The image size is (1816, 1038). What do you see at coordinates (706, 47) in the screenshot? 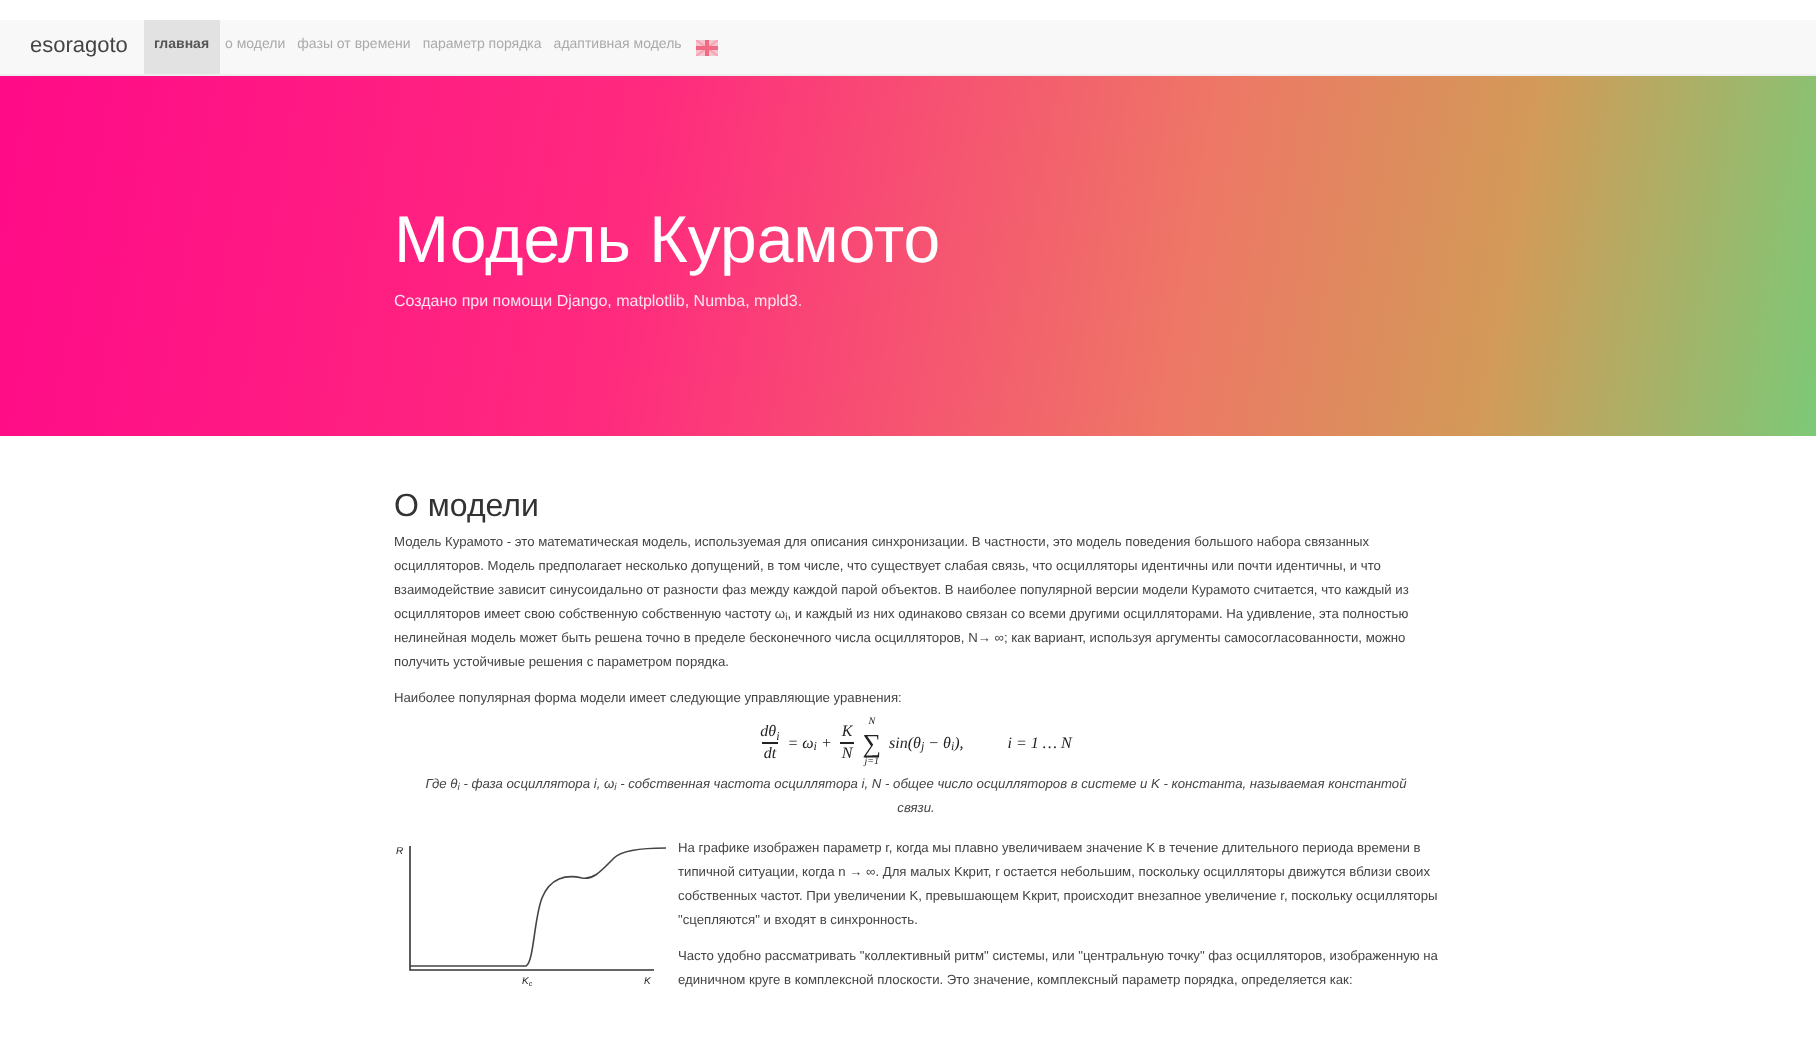
I see `flag-icon` at bounding box center [706, 47].